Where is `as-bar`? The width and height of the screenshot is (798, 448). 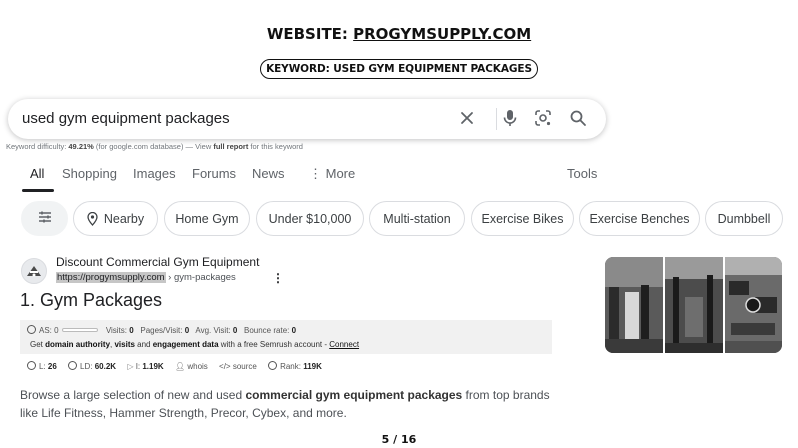 as-bar is located at coordinates (79, 330).